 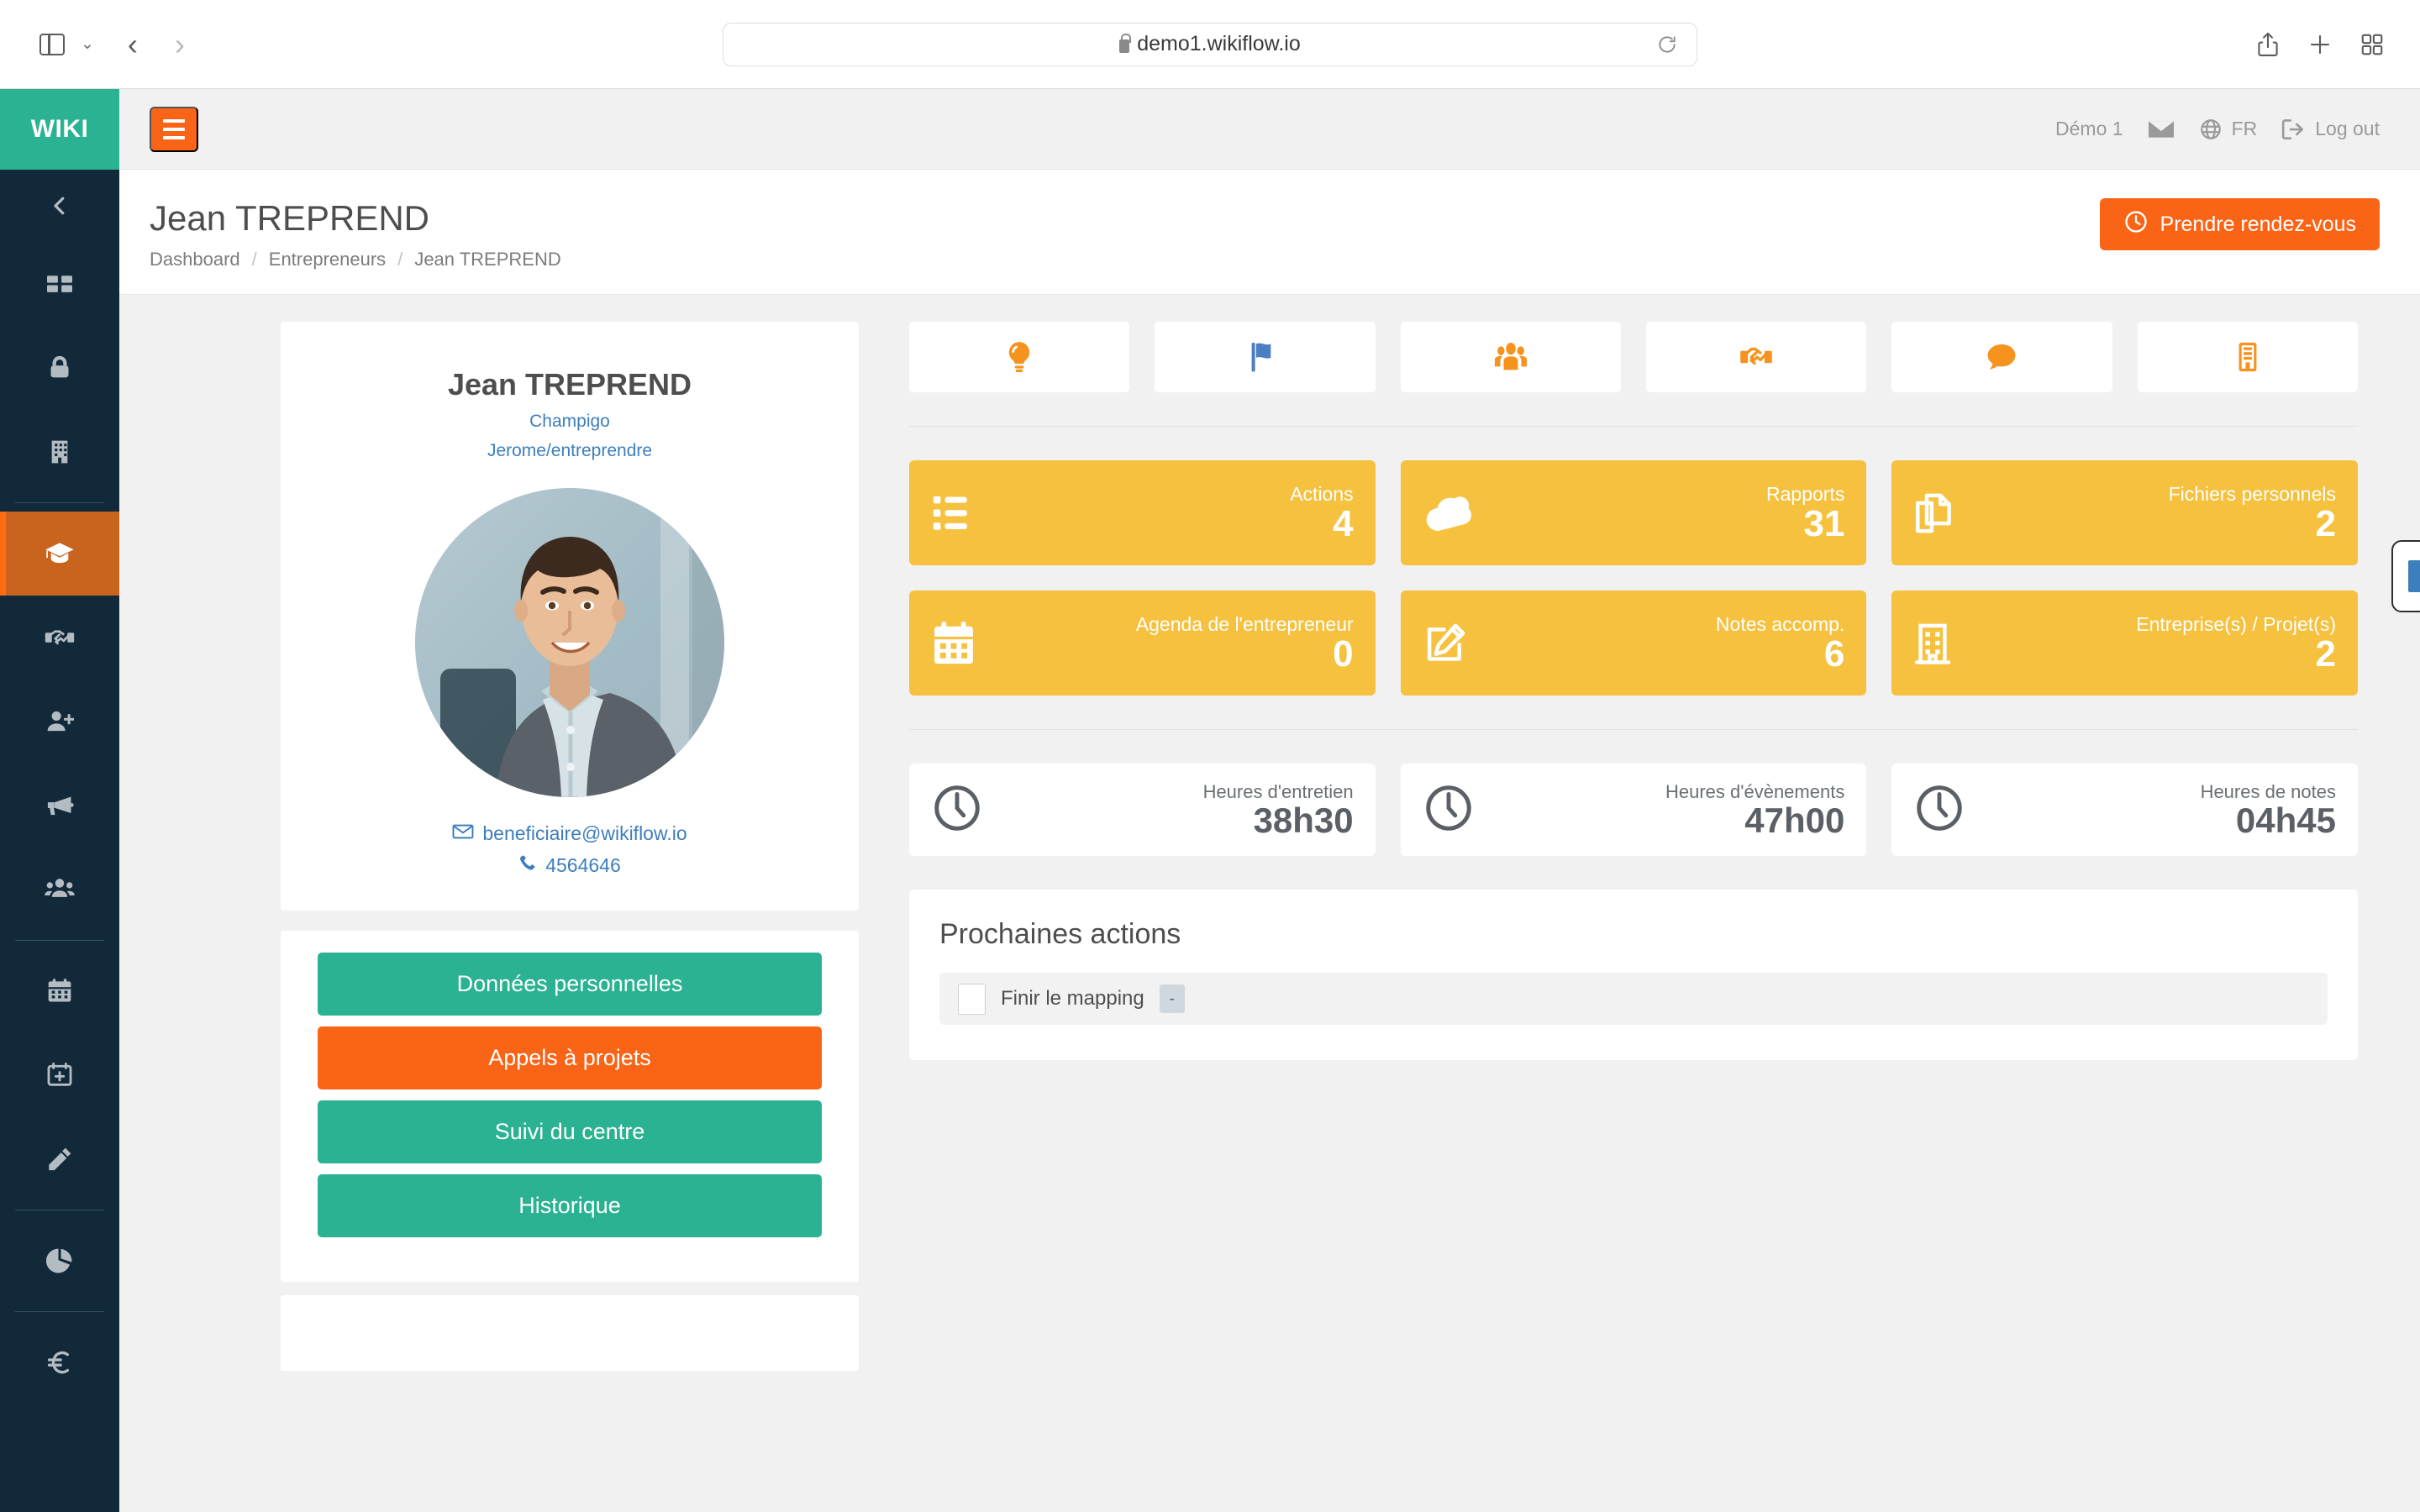 What do you see at coordinates (1780, 624) in the screenshot?
I see `stat-label: Notes accomp.` at bounding box center [1780, 624].